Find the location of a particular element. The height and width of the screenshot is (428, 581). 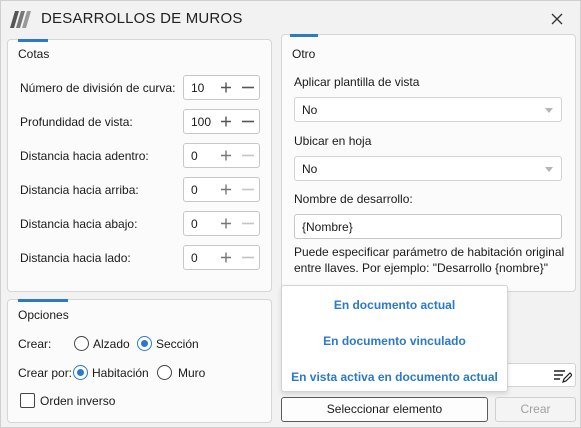

radio-habitacion is located at coordinates (80, 372).